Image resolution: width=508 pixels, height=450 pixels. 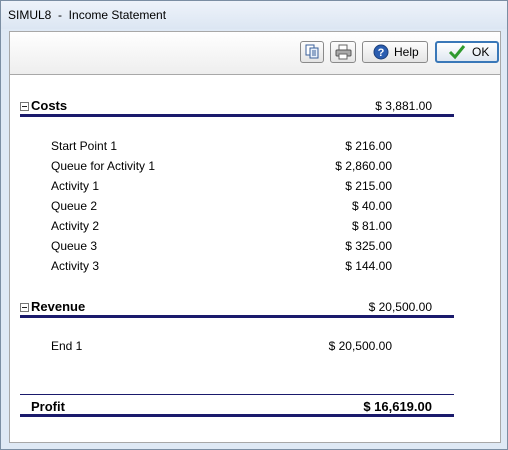 I want to click on revenue-total: $ 20,500.00, so click(x=400, y=307).